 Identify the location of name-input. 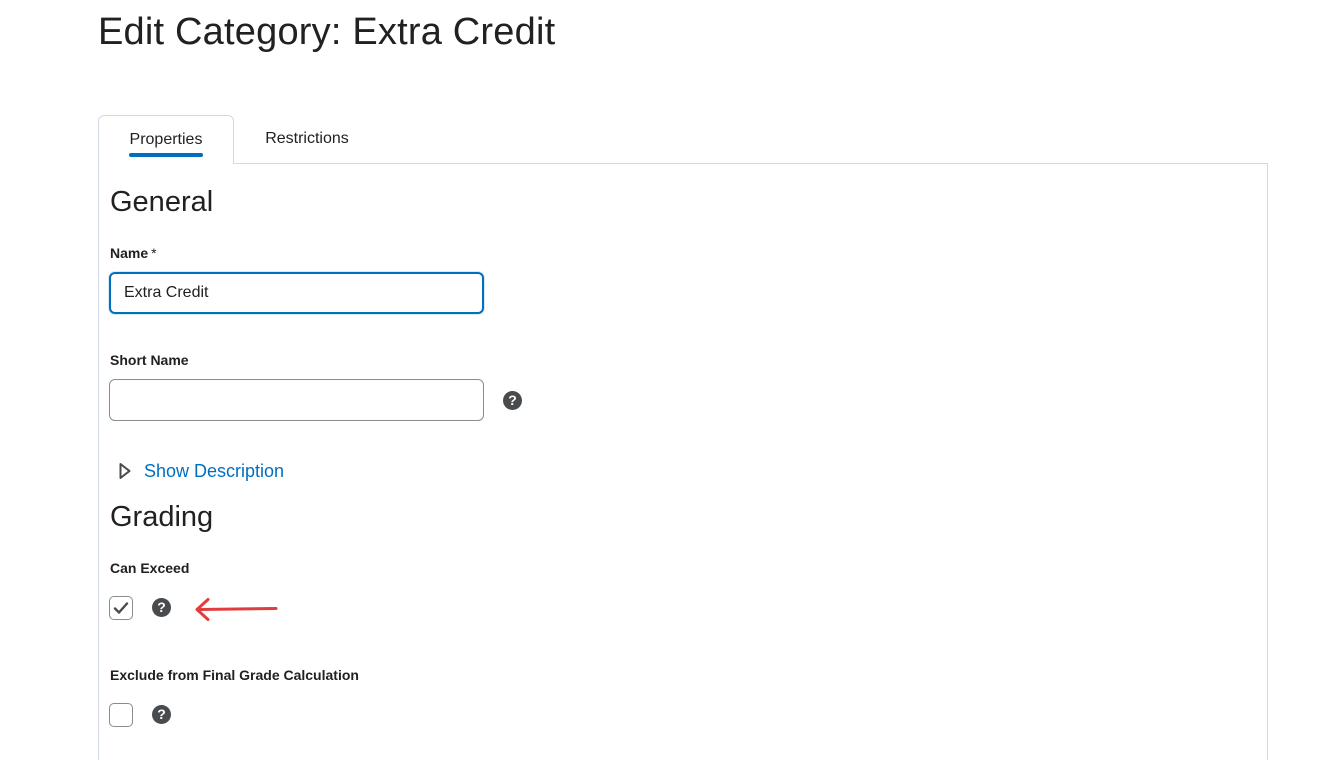
(296, 293).